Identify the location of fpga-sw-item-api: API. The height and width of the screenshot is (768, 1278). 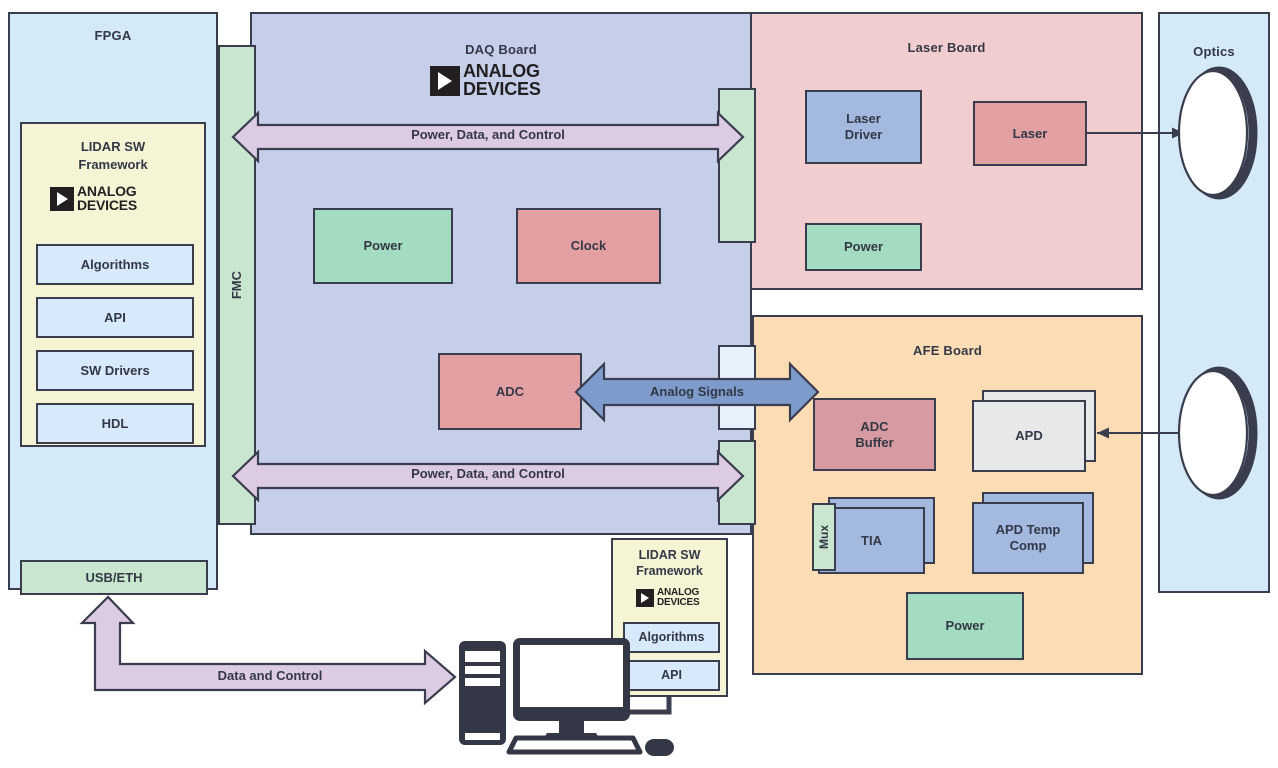
(115, 317).